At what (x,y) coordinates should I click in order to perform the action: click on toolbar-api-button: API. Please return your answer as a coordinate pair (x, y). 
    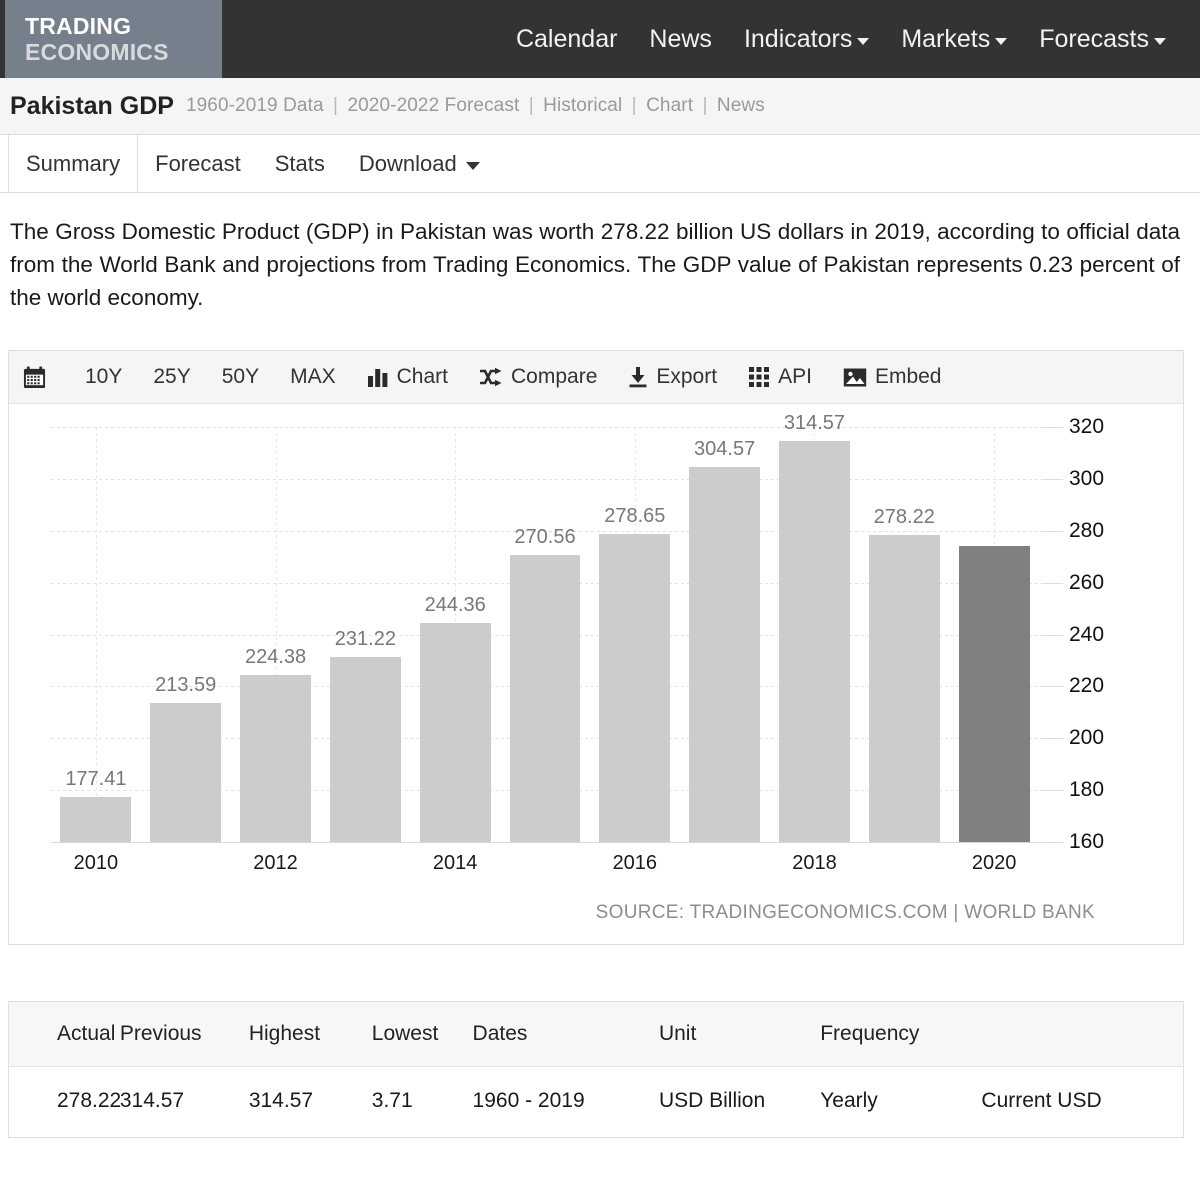
    Looking at the image, I should click on (780, 377).